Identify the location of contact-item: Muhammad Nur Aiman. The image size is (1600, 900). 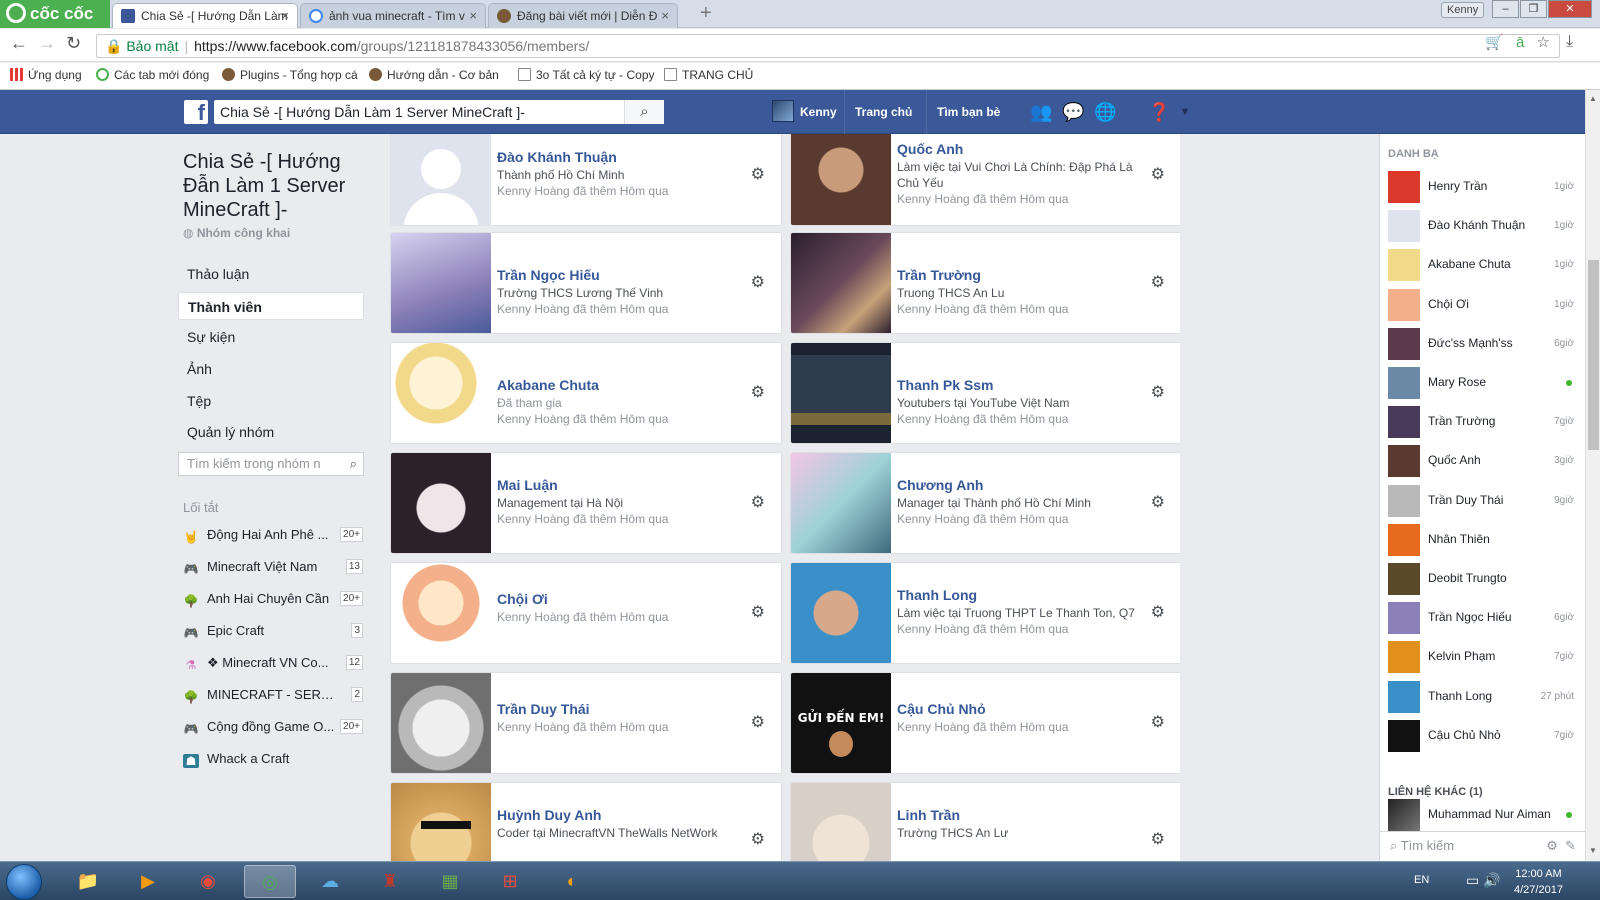
(1481, 815).